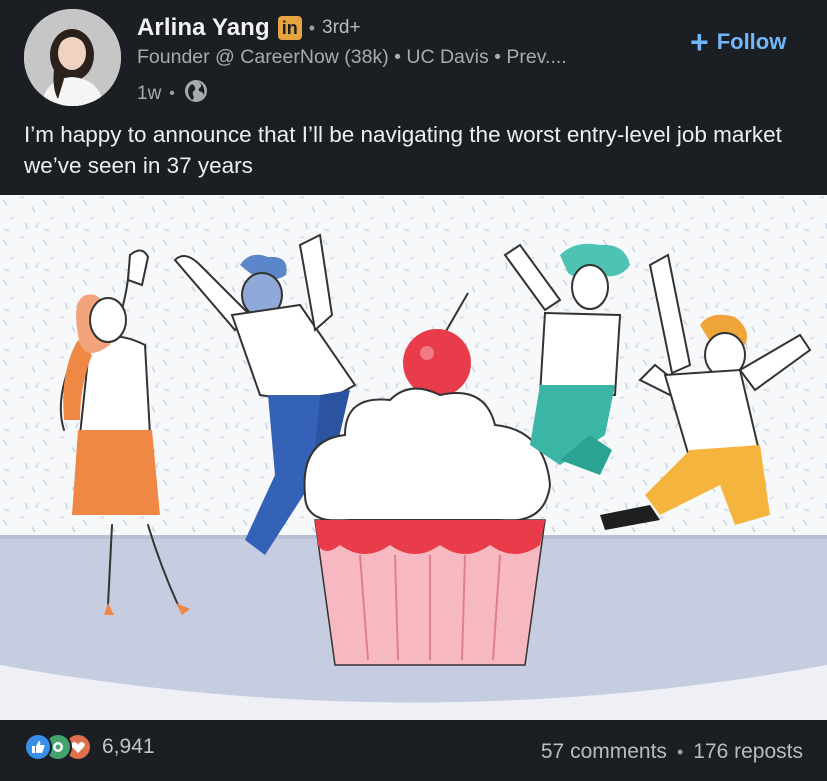 The image size is (827, 781). What do you see at coordinates (289, 28) in the screenshot?
I see `linkedin-premium-icon: in` at bounding box center [289, 28].